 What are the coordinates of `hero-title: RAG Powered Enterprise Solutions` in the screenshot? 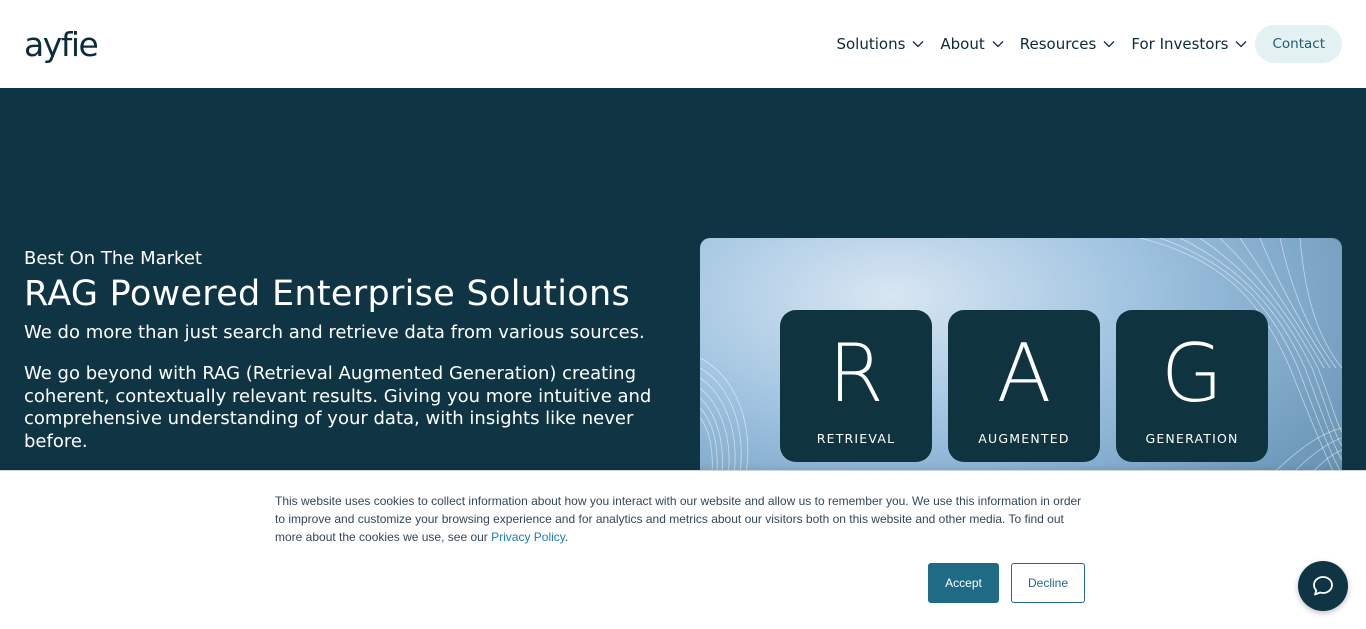 It's located at (327, 294).